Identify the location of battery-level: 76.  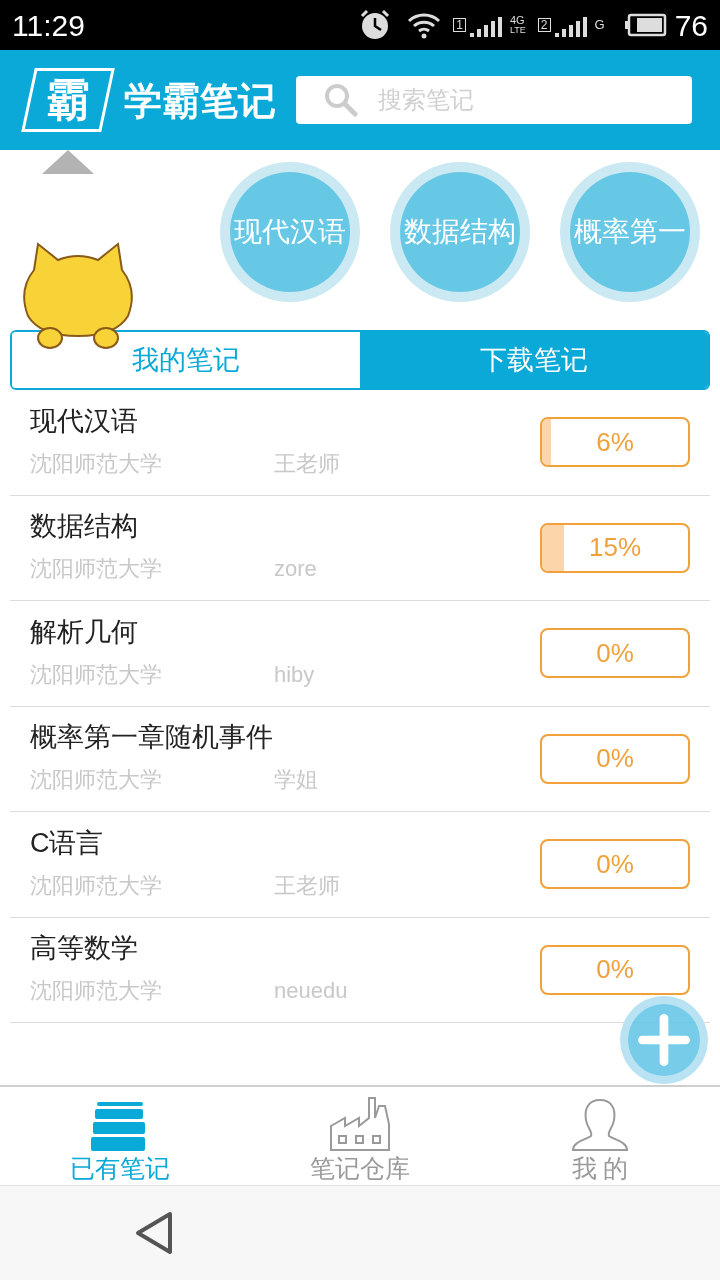
(691, 25).